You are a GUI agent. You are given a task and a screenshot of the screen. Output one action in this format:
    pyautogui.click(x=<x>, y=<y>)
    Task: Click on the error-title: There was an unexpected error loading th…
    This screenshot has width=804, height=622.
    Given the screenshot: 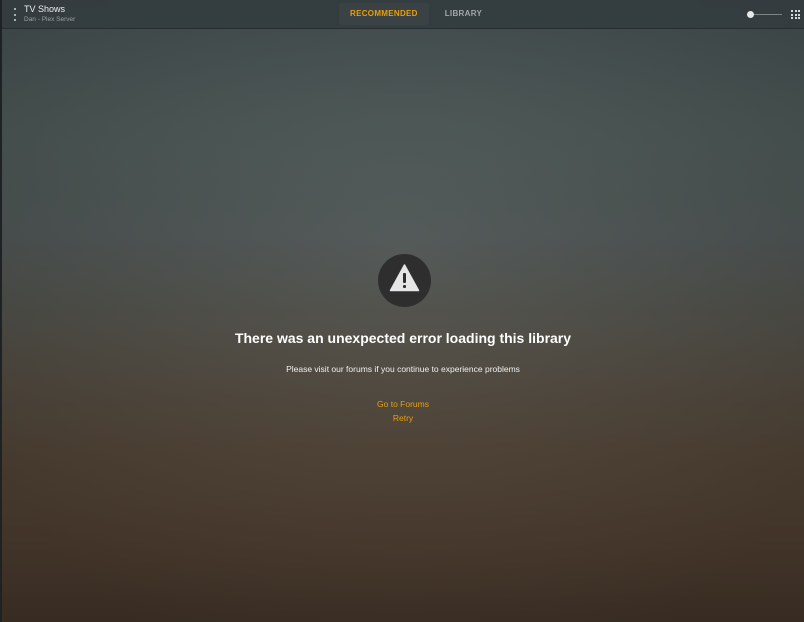 What is the action you would take?
    pyautogui.click(x=403, y=338)
    